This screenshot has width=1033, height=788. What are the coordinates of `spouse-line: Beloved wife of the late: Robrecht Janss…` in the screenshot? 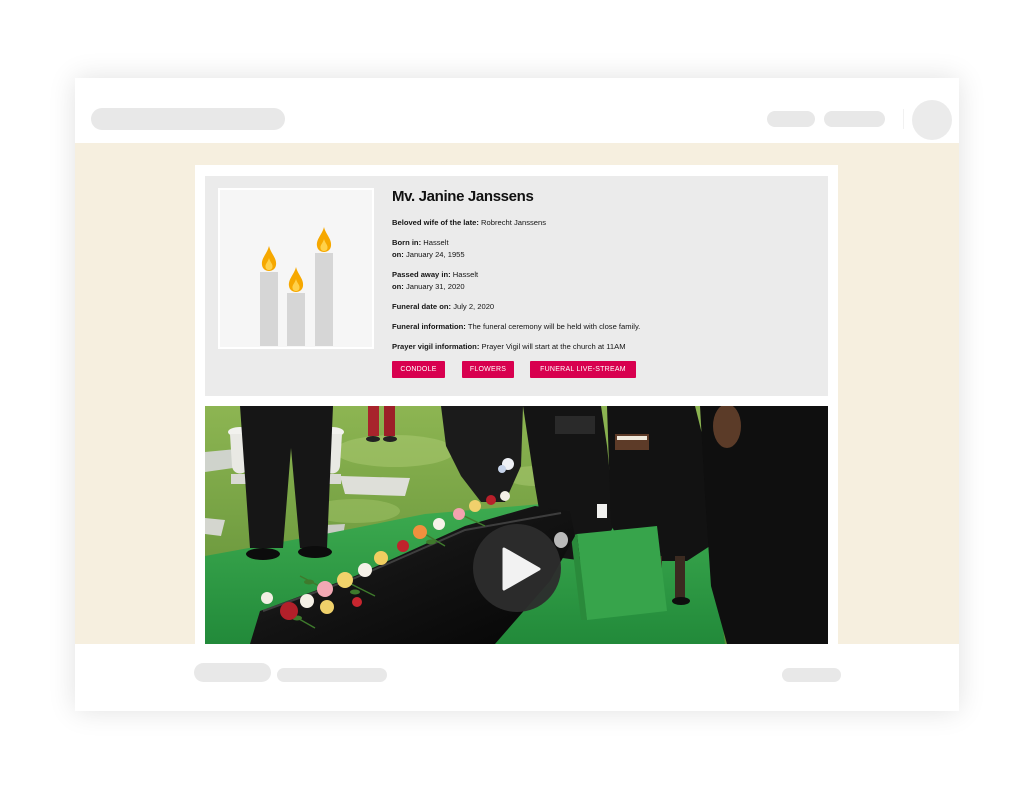 It's located at (607, 223).